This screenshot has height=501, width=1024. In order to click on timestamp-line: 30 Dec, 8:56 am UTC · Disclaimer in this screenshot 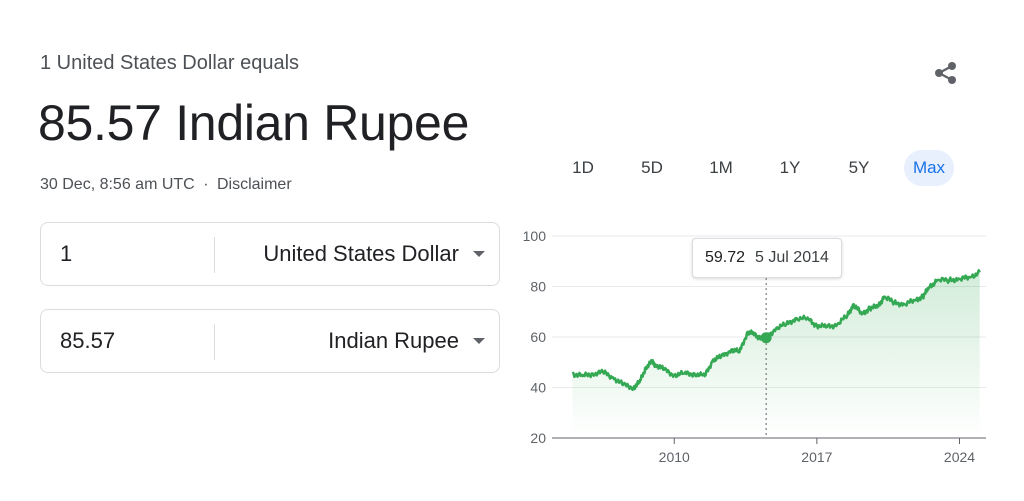, I will do `click(166, 185)`.